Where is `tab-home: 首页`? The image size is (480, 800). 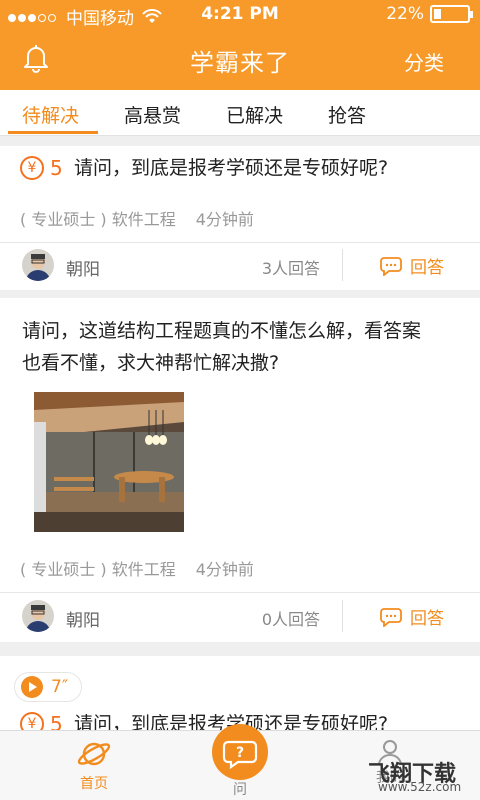
tab-home: 首页 is located at coordinates (94, 765).